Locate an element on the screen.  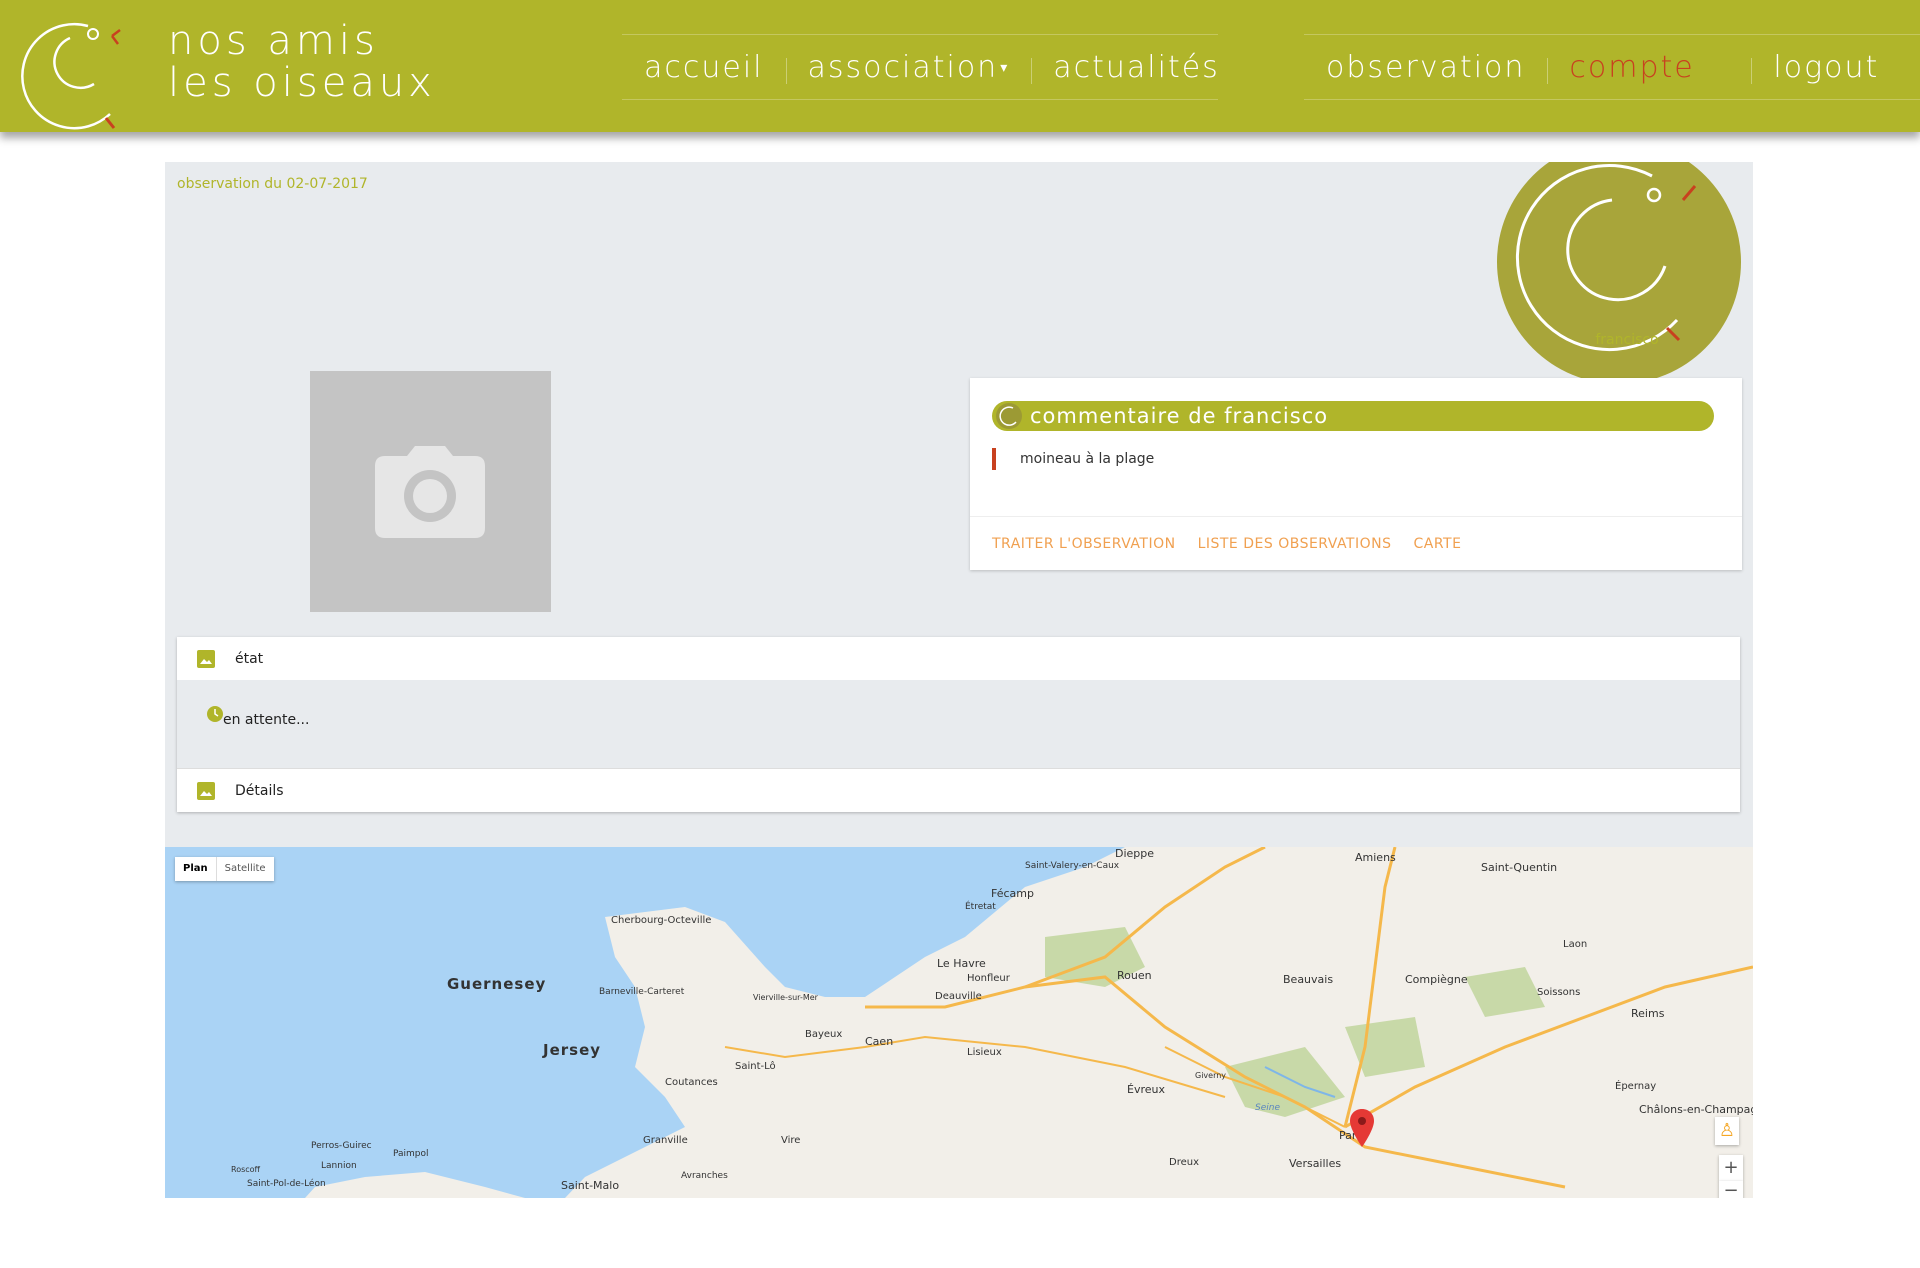
map-place: Barneville-Carteret is located at coordinates (642, 992).